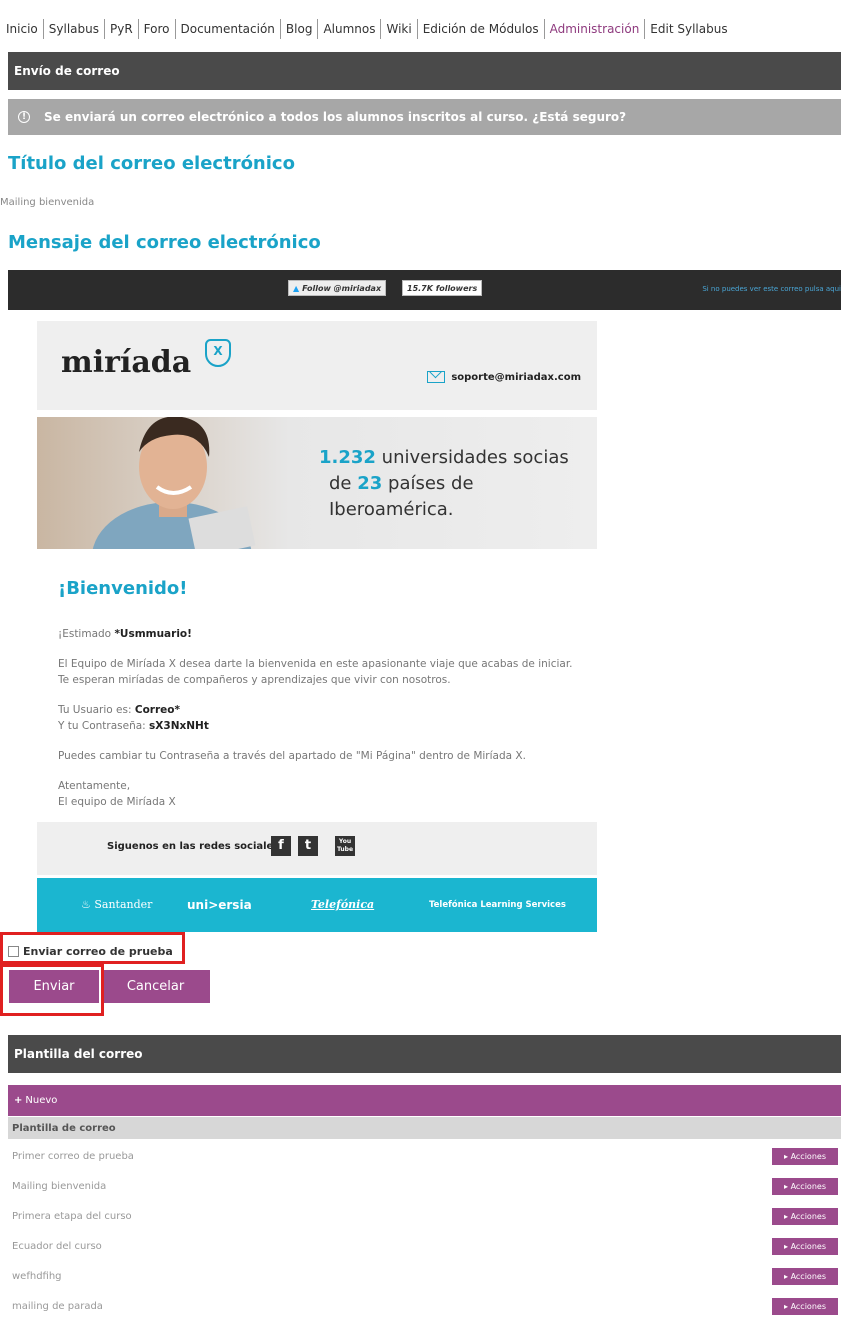  What do you see at coordinates (37, 1276) in the screenshot?
I see `template-name: wefhdfihg` at bounding box center [37, 1276].